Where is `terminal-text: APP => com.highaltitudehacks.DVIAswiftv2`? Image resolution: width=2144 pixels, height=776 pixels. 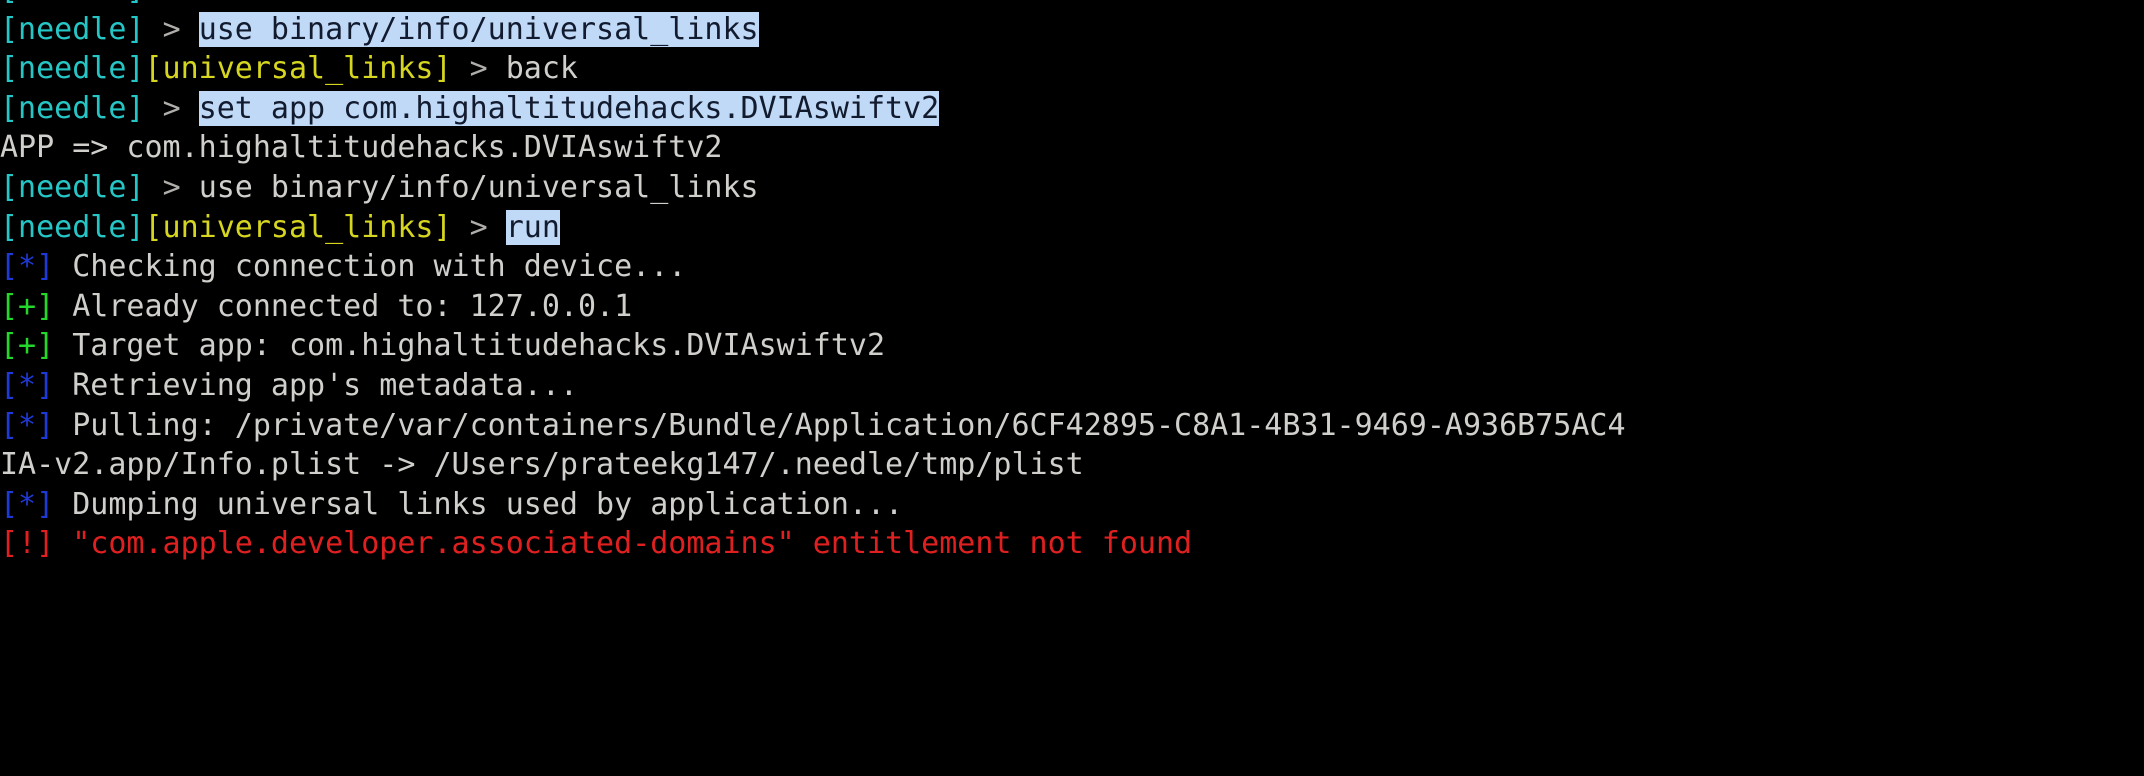 terminal-text: APP => com.highaltitudehacks.DVIAswiftv2 is located at coordinates (361, 148).